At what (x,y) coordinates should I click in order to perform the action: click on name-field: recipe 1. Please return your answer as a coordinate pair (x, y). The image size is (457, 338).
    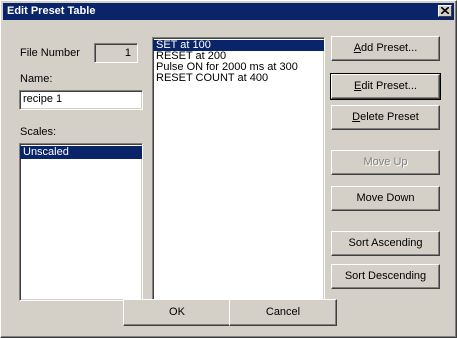
    Looking at the image, I should click on (81, 100).